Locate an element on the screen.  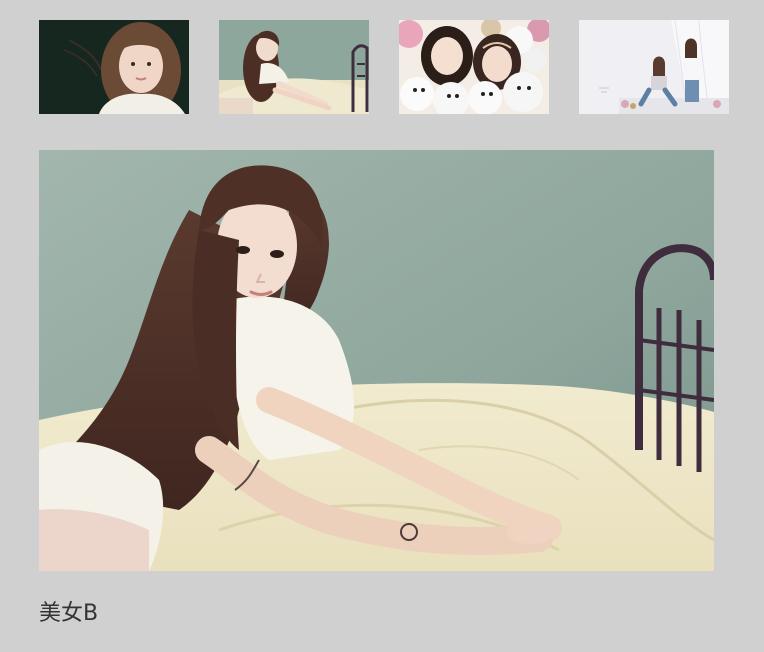
thumbnail-2-image is located at coordinates (294, 67).